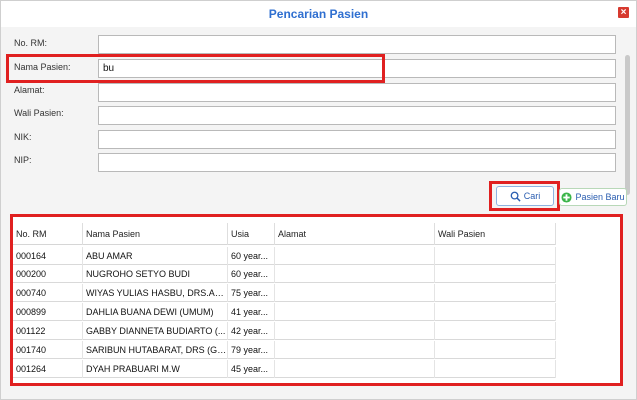 The width and height of the screenshot is (637, 400). Describe the element at coordinates (23, 160) in the screenshot. I see `nip-label: NIP:` at that location.